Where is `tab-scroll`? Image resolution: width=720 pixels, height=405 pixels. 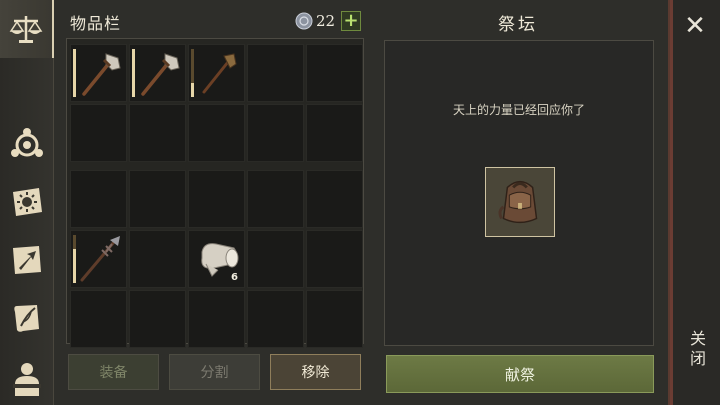 tab-scroll is located at coordinates (27, 318).